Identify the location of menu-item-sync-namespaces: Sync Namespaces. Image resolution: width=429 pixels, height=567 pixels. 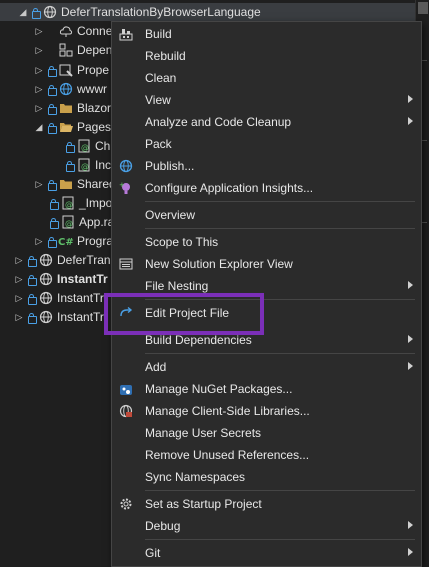
(266, 477).